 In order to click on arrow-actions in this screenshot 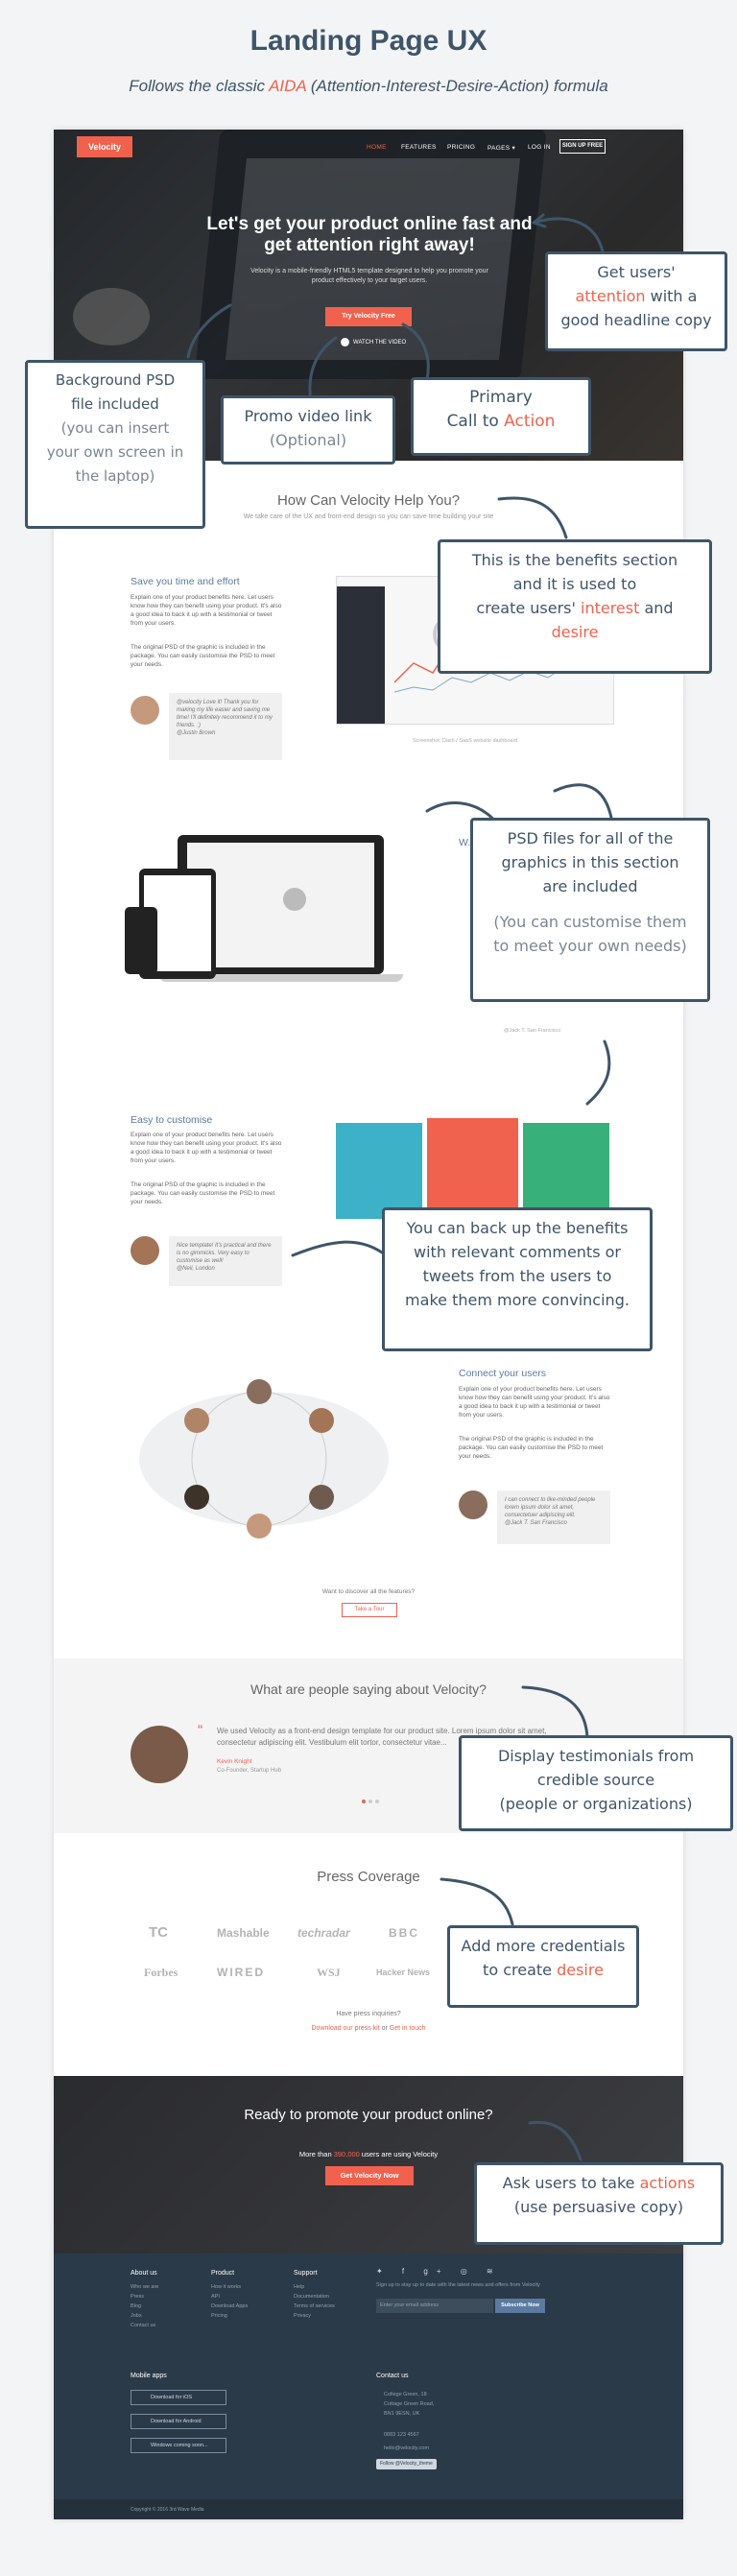, I will do `click(555, 2140)`.